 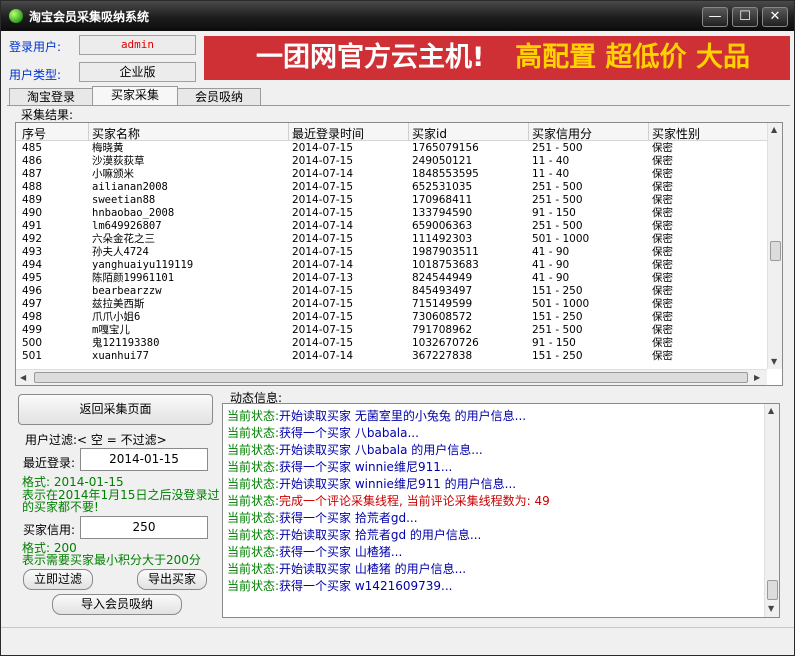 What do you see at coordinates (391, 252) in the screenshot?
I see `table-row: 493 孙夫人4724 2014-07-15 1987903511 41 - 90 保密` at bounding box center [391, 252].